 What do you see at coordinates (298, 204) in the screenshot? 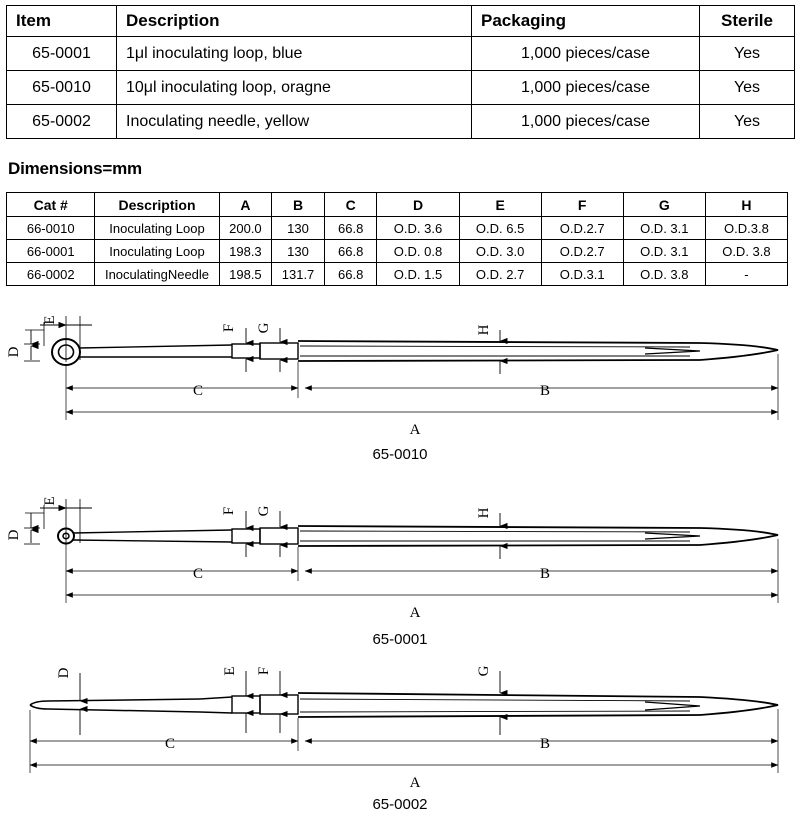
I see `column-header-b: B` at bounding box center [298, 204].